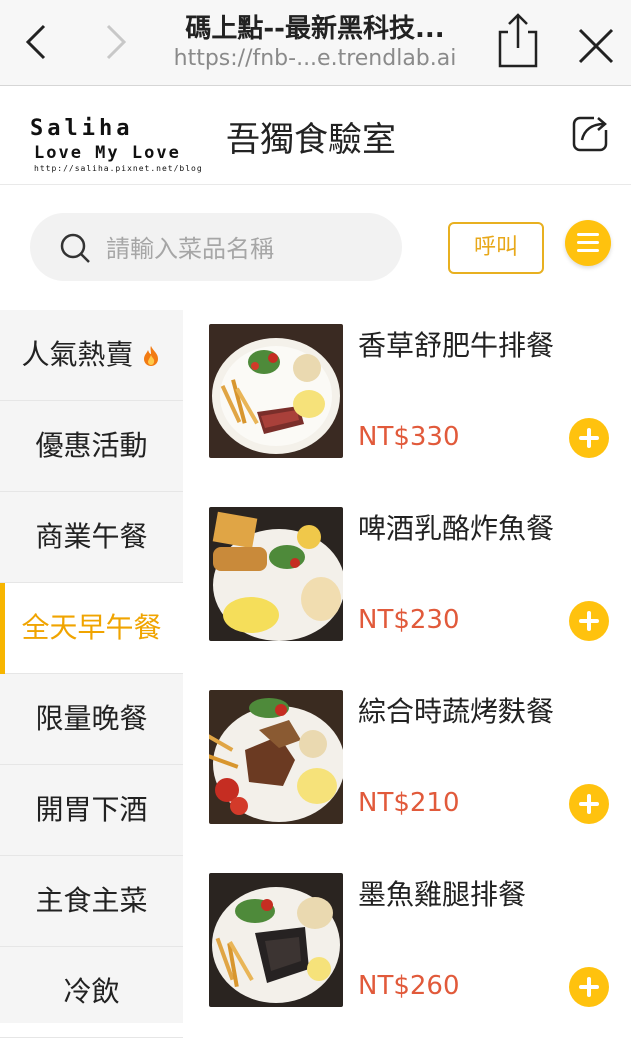  Describe the element at coordinates (456, 345) in the screenshot. I see `product-name: 香草舒肥牛排餐` at that location.